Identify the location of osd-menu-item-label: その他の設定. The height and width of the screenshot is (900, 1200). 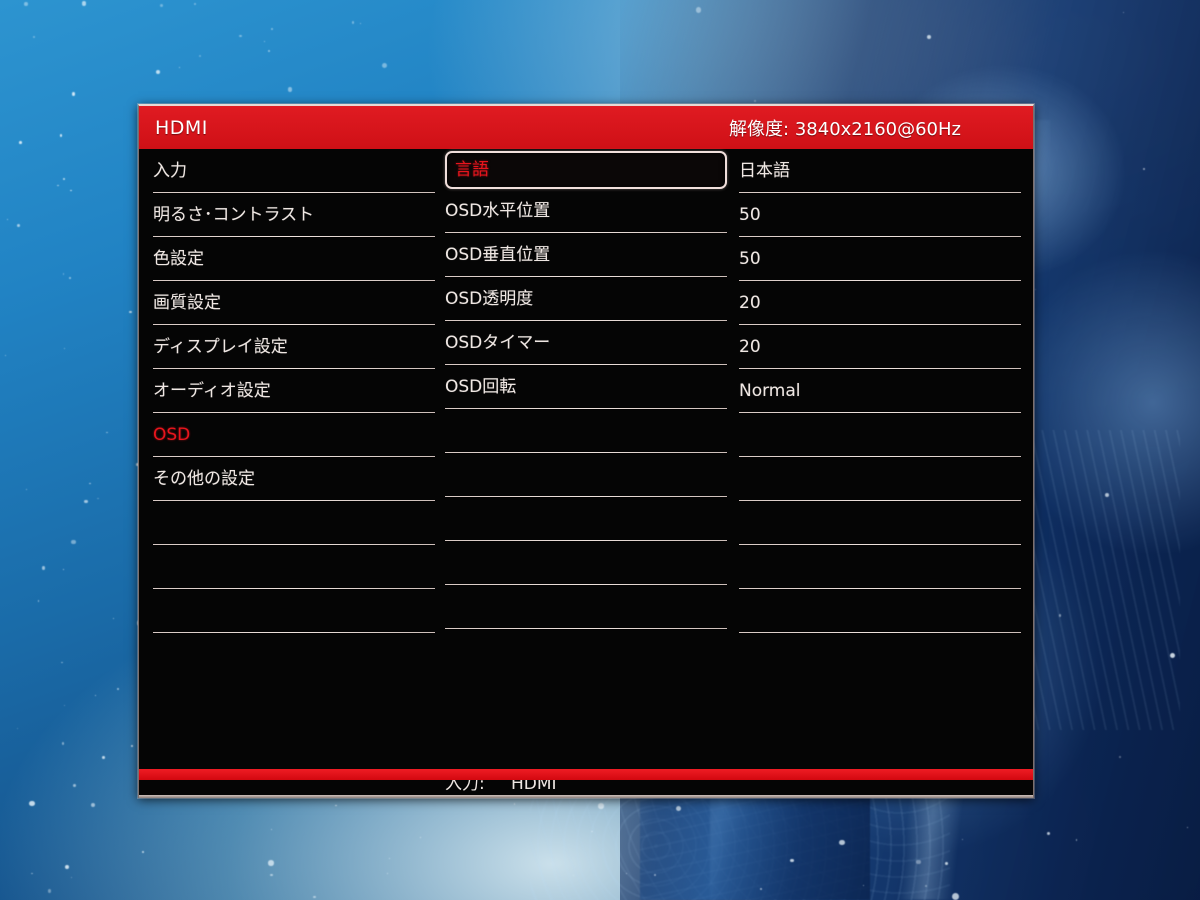
(204, 478).